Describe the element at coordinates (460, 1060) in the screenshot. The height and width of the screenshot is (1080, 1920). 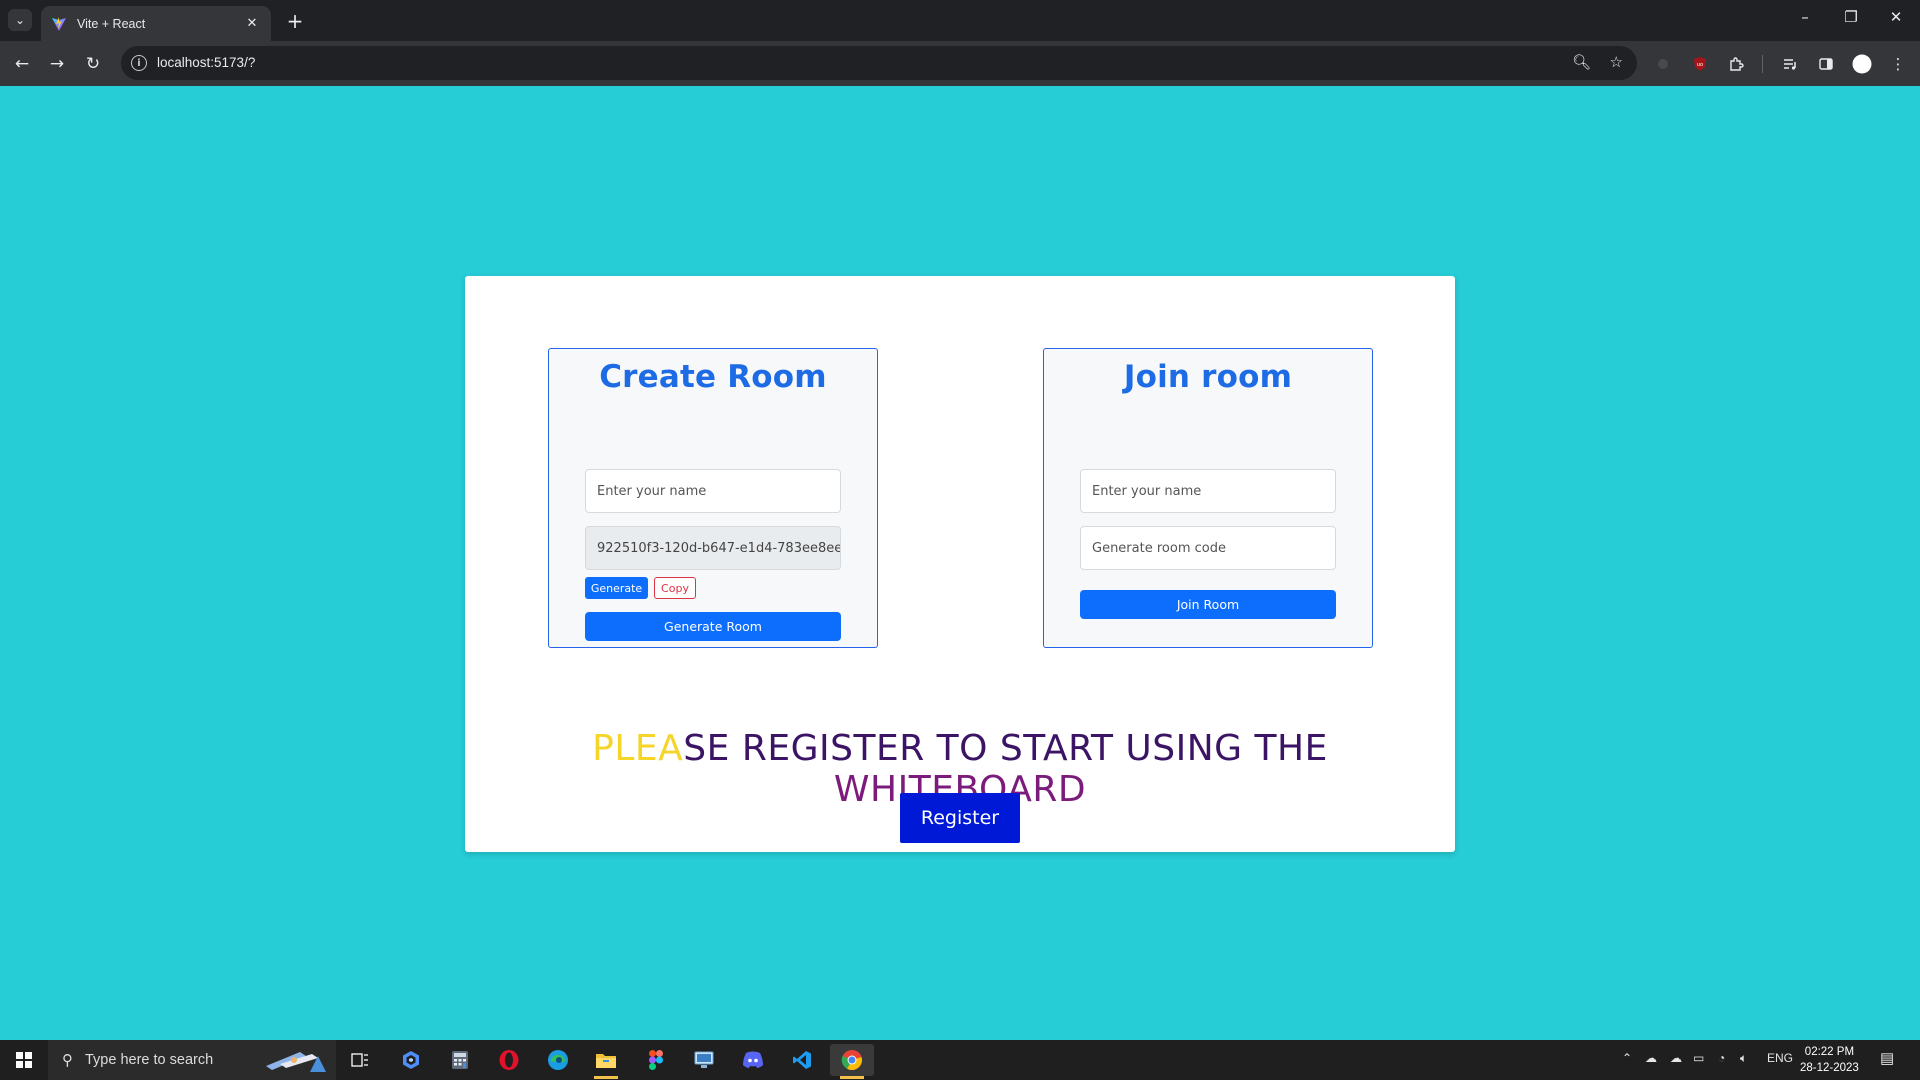
I see `calculator-icon` at that location.